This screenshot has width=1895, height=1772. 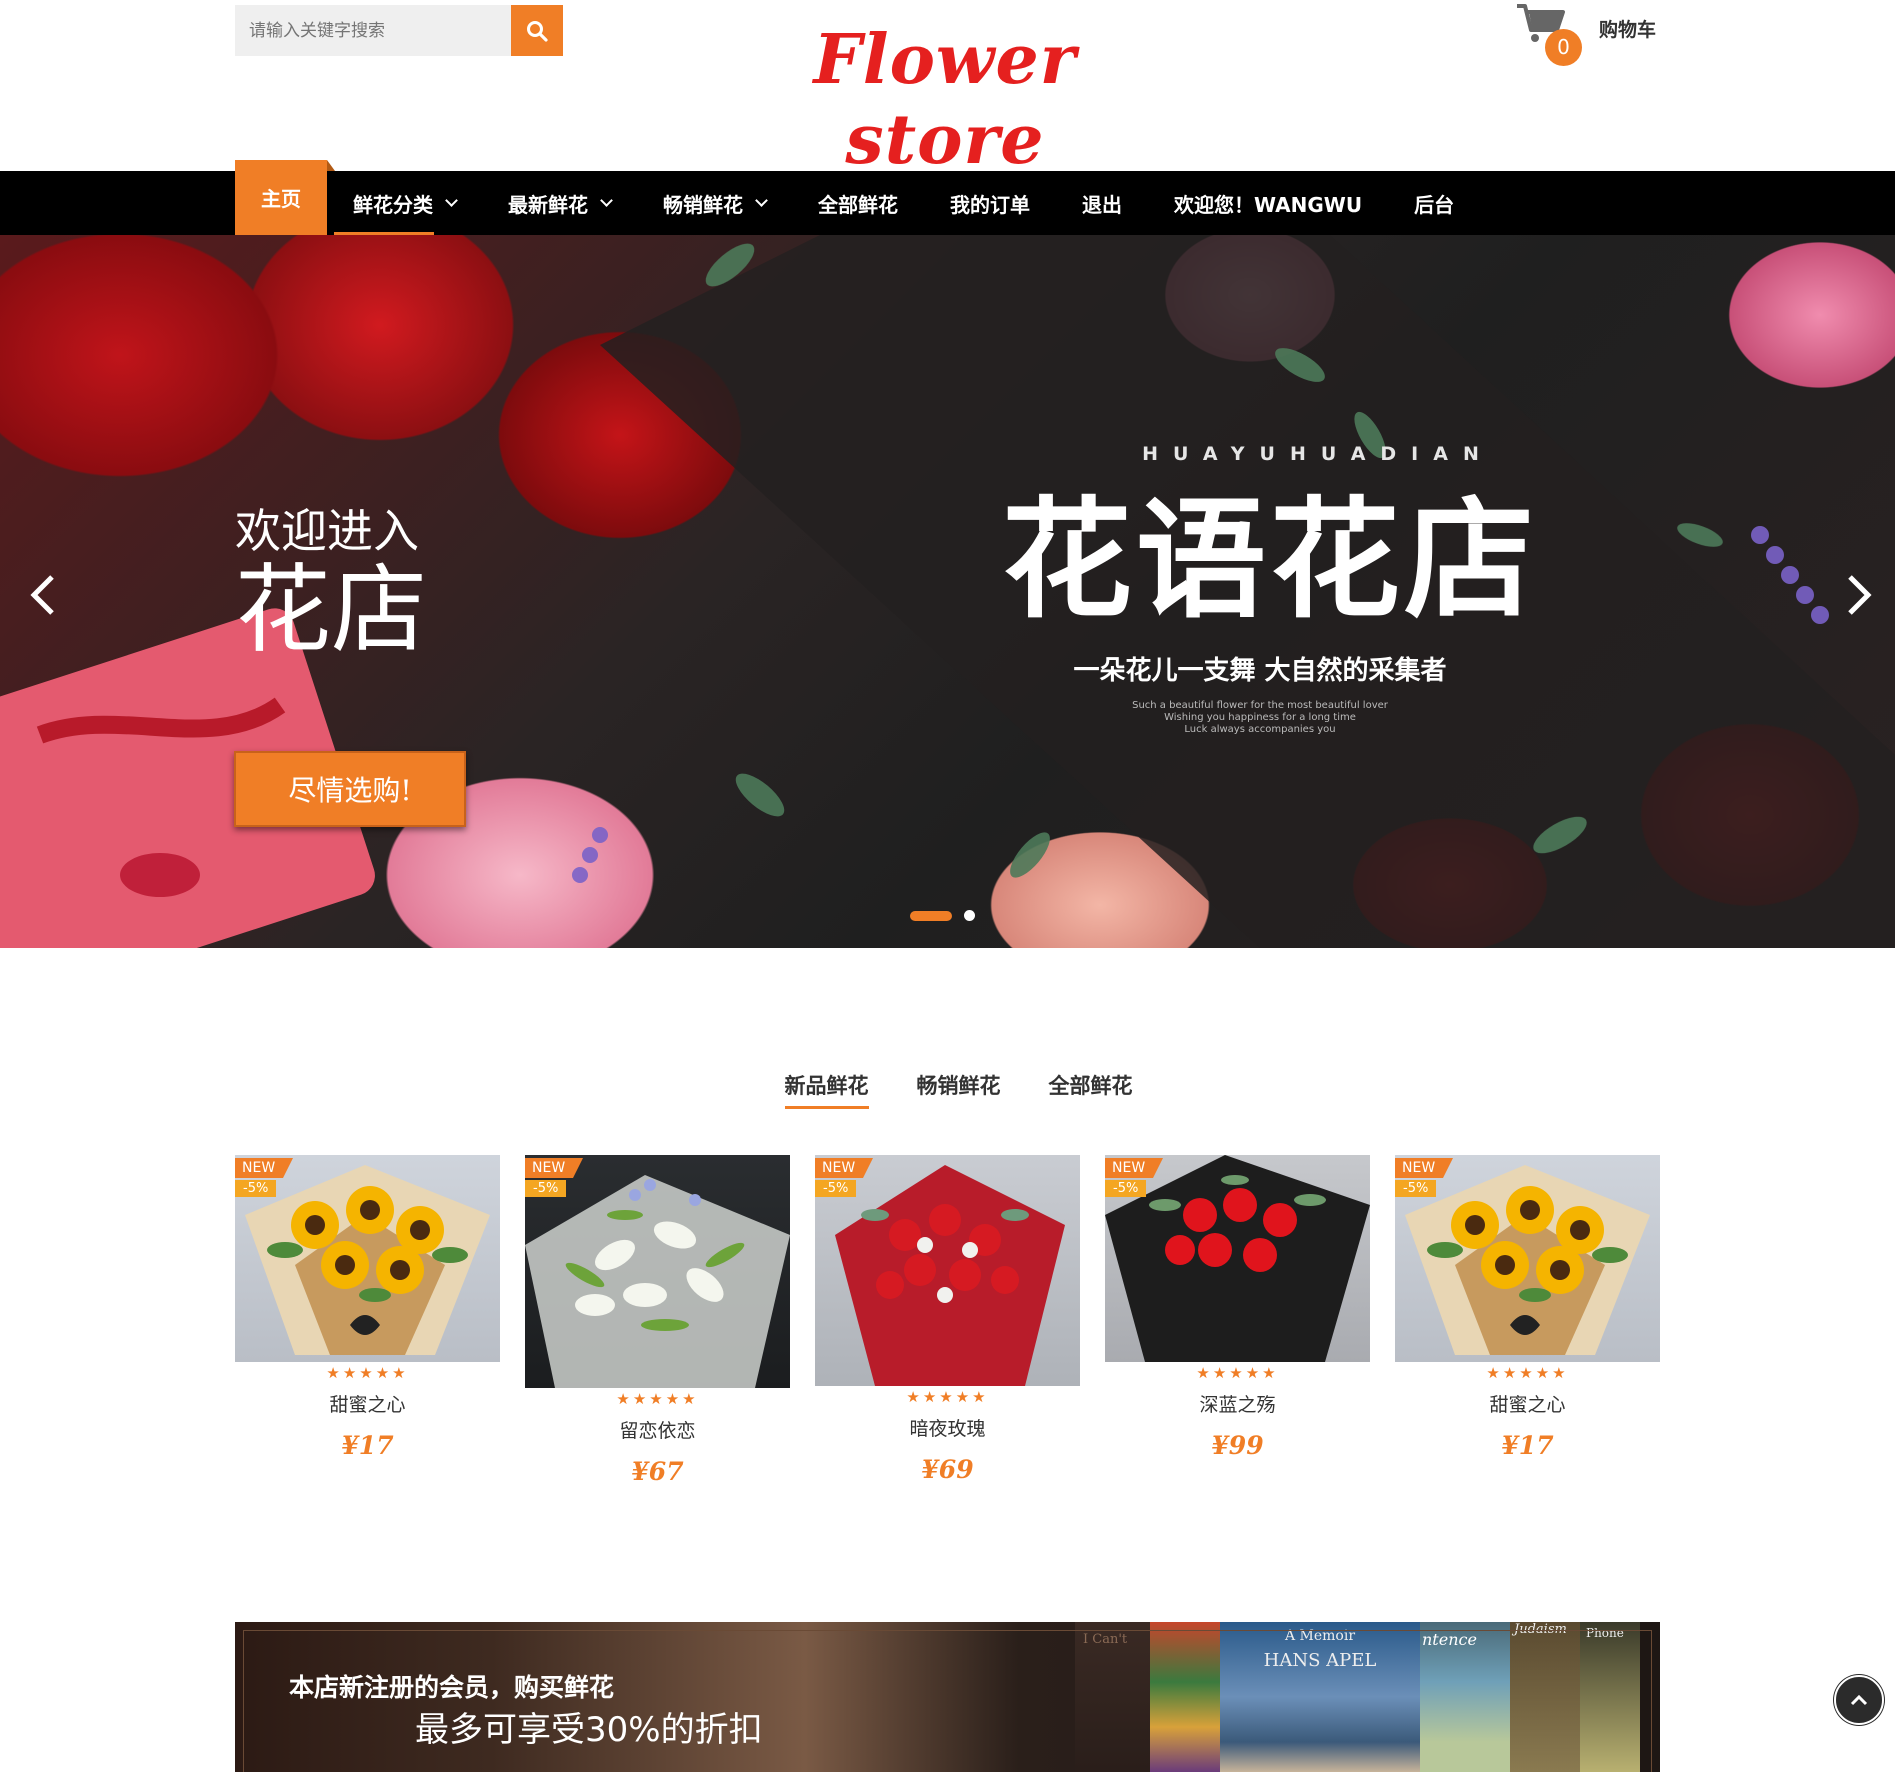 I want to click on hero-subtitle: 欢迎进入, so click(x=327, y=531).